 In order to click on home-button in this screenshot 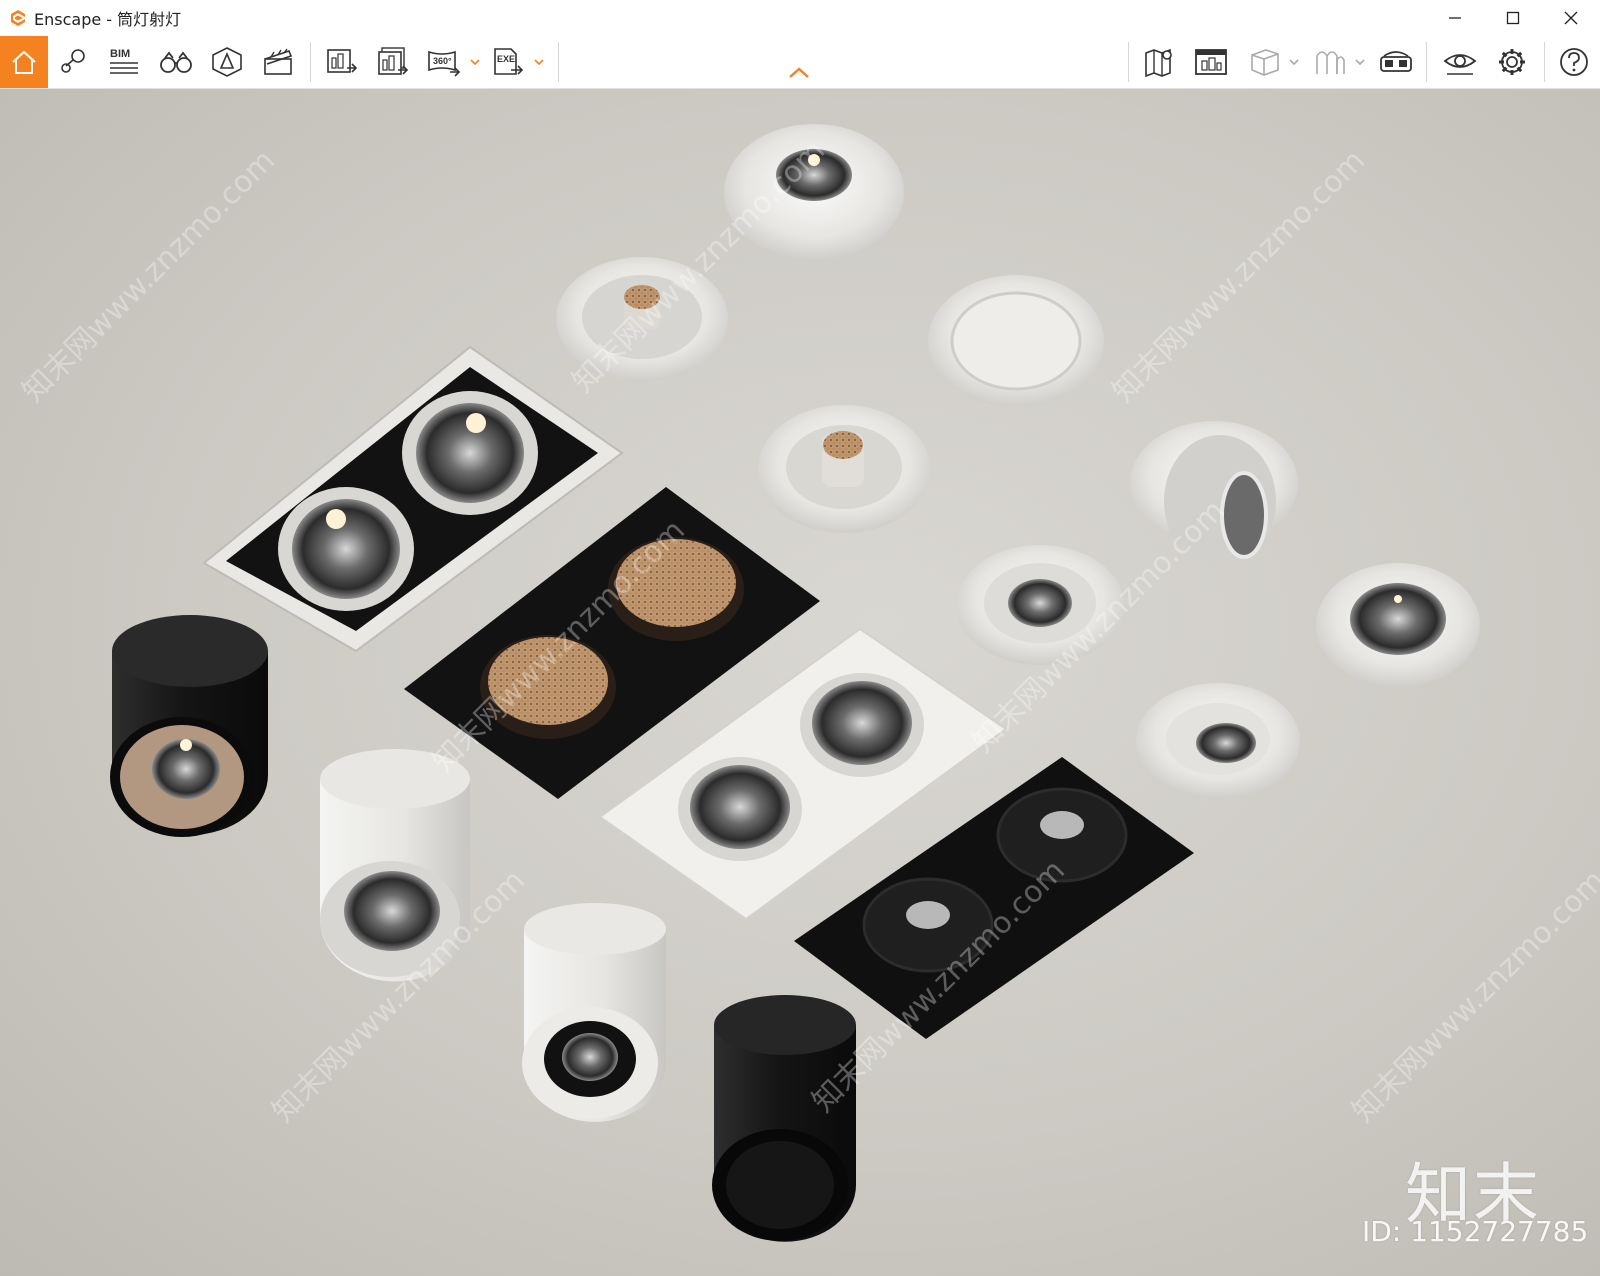, I will do `click(24, 62)`.